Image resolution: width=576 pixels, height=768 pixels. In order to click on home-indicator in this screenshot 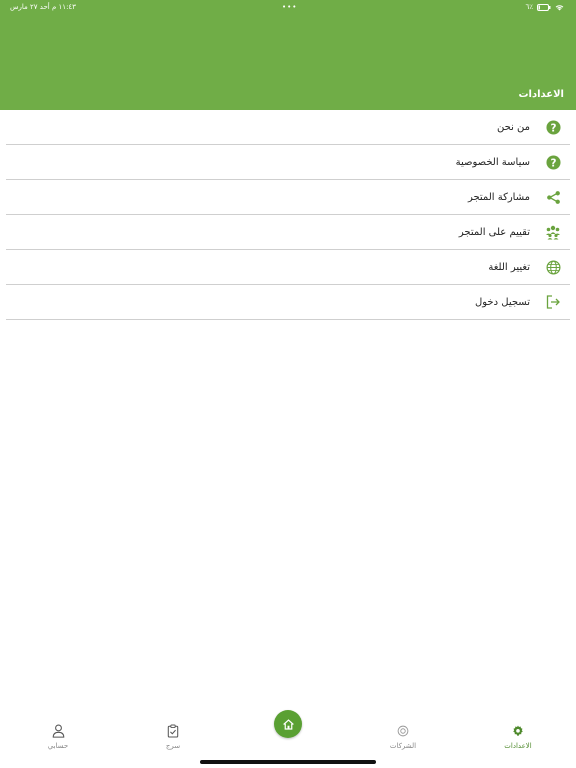, I will do `click(288, 762)`.